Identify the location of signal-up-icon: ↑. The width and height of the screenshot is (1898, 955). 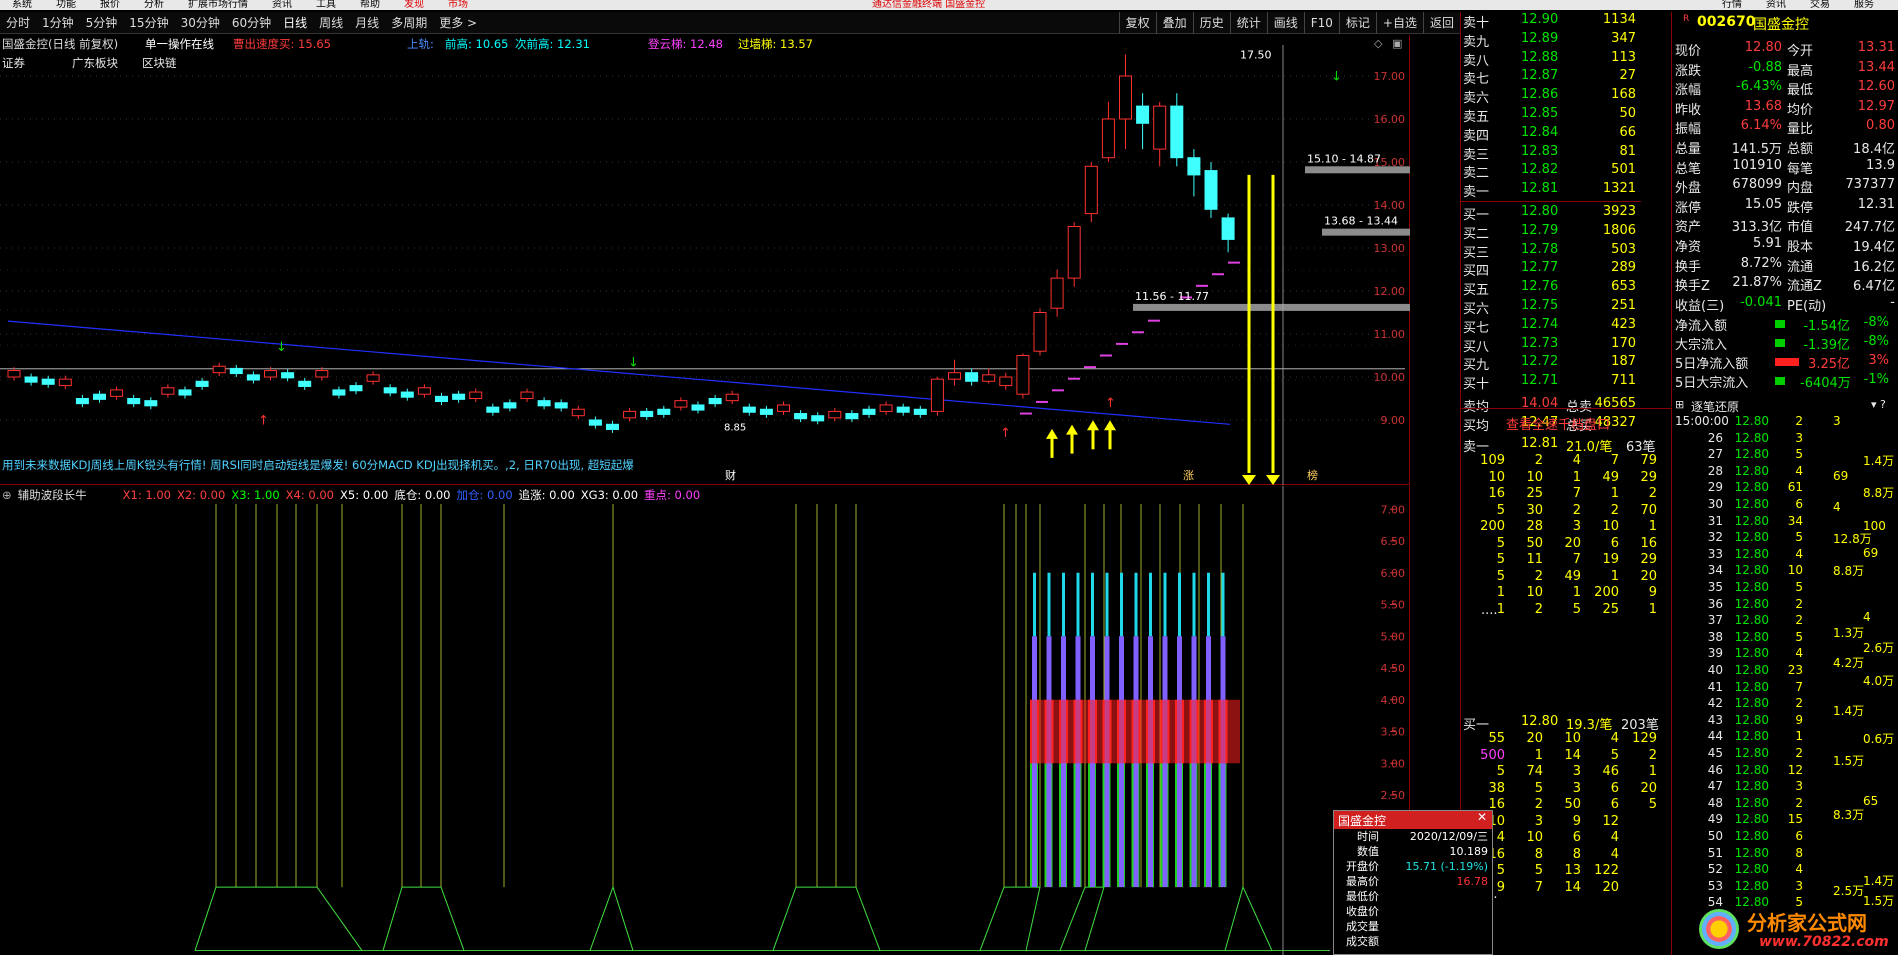
(1110, 403).